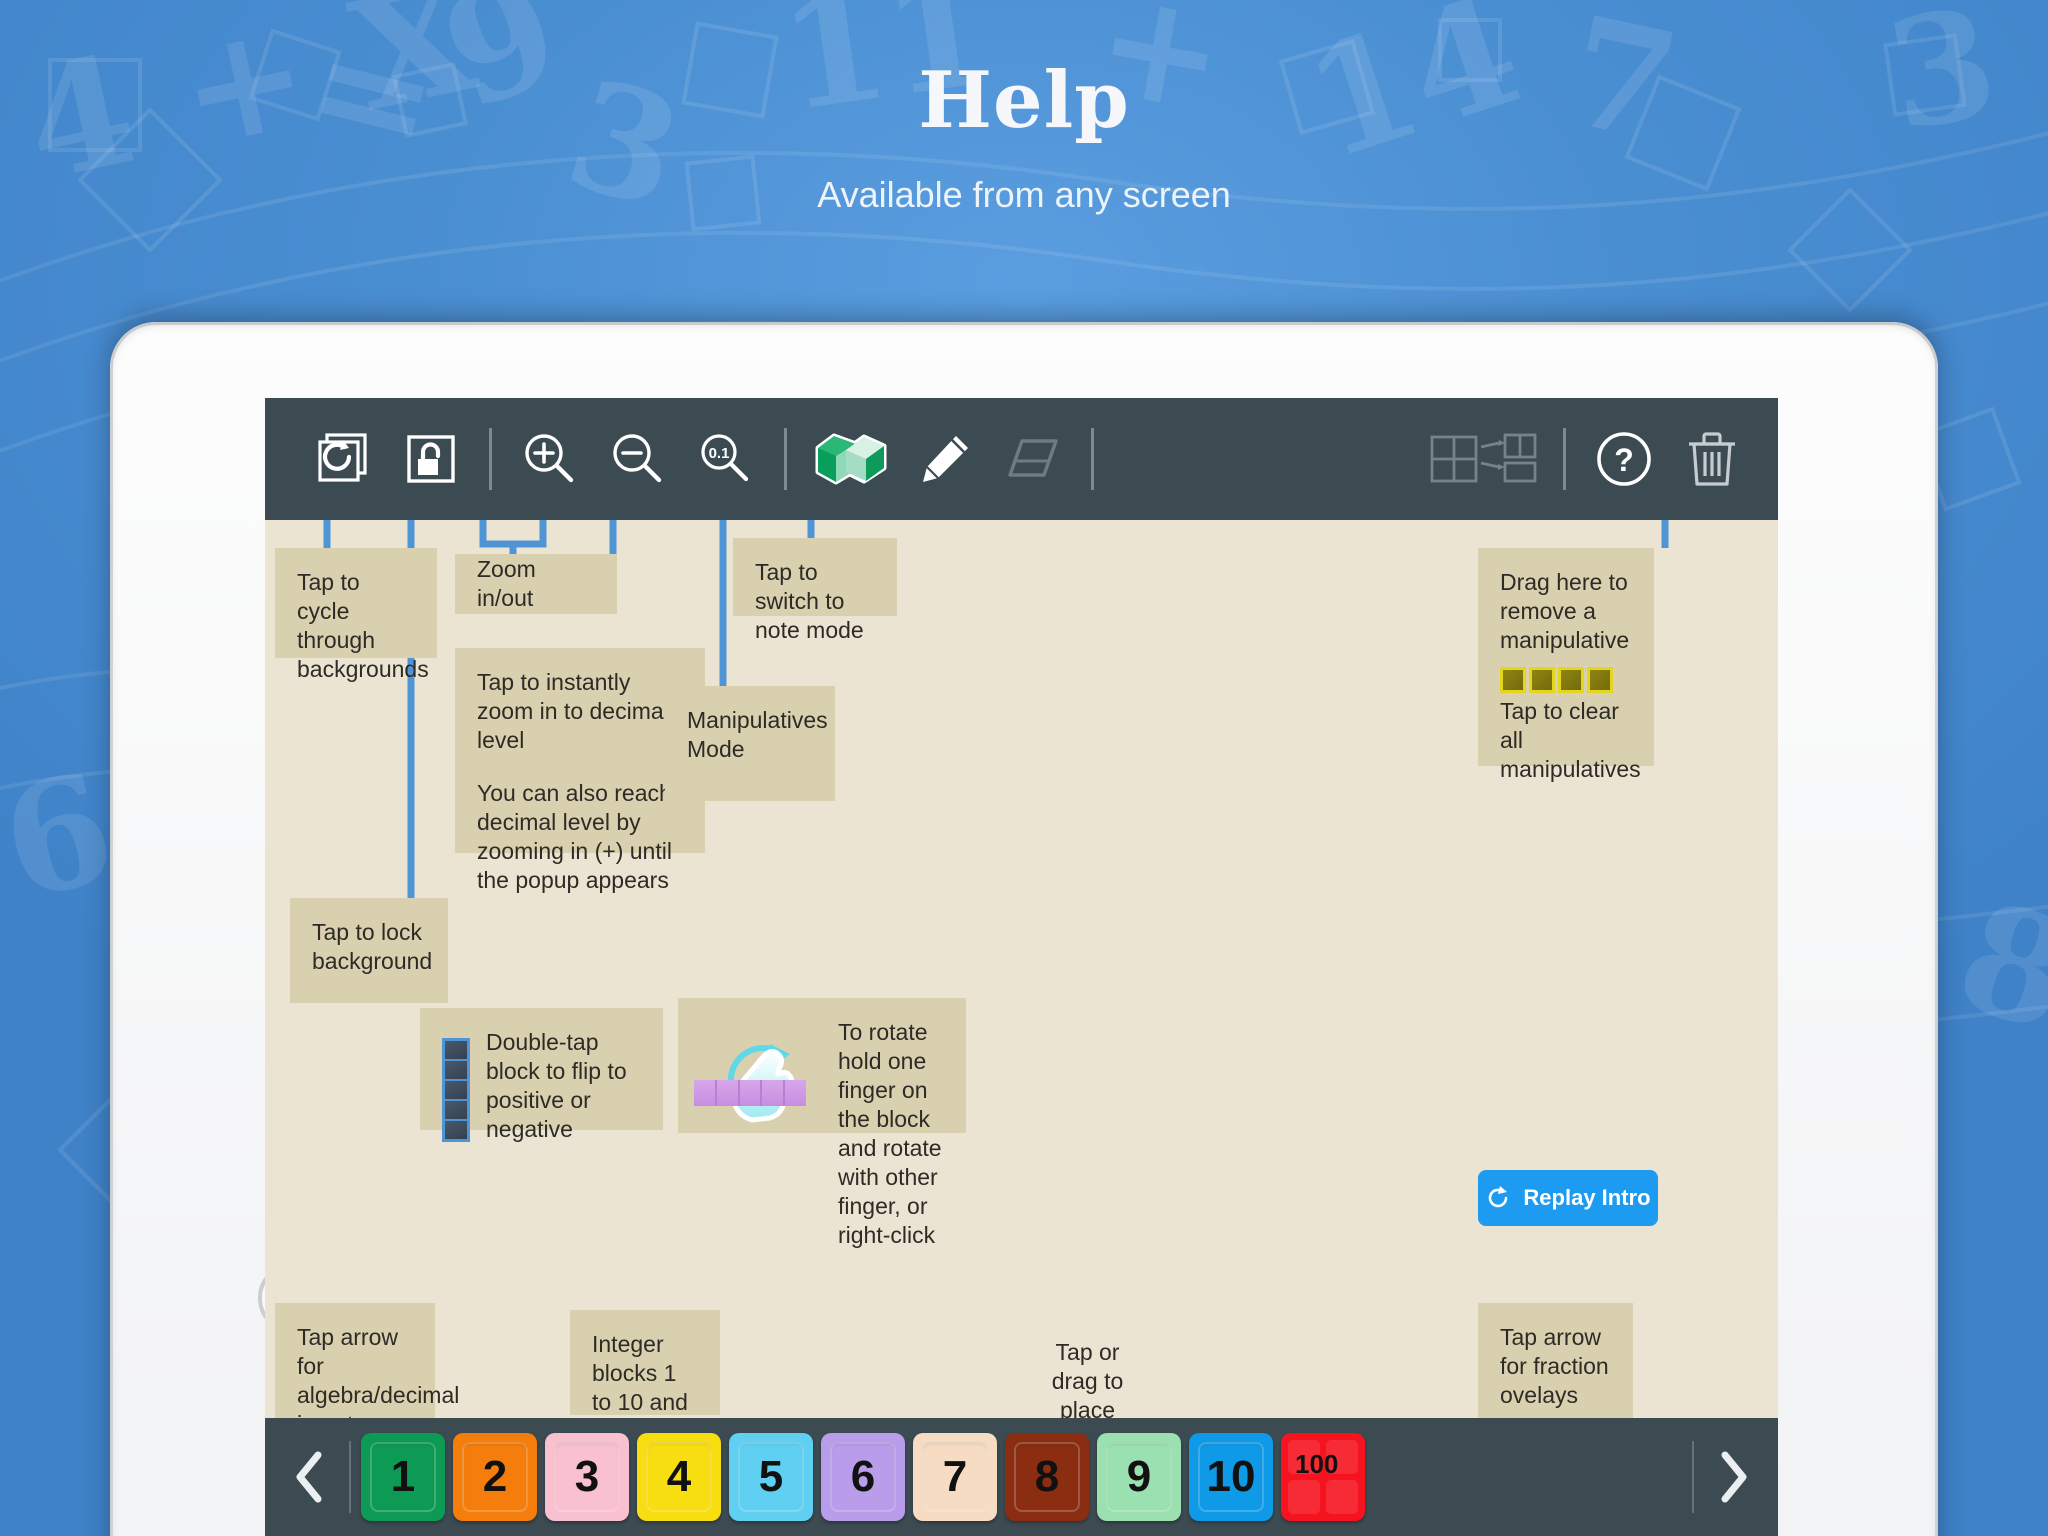 Image resolution: width=2048 pixels, height=1536 pixels. I want to click on lock-background-button, so click(431, 459).